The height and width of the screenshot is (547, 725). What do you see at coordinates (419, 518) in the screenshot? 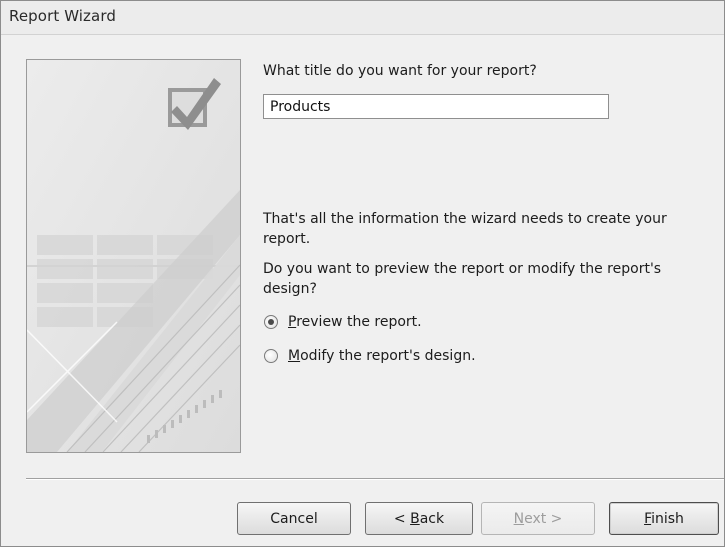
I see `back-button: < Back` at bounding box center [419, 518].